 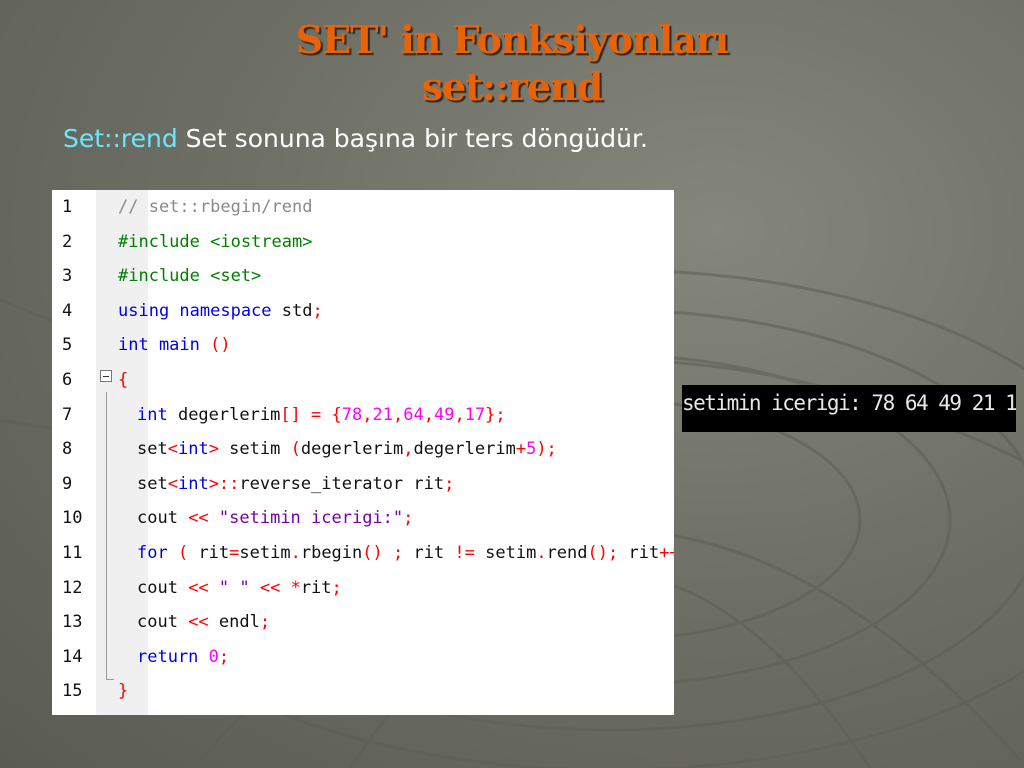 I want to click on code-line: int main (), so click(x=174, y=345).